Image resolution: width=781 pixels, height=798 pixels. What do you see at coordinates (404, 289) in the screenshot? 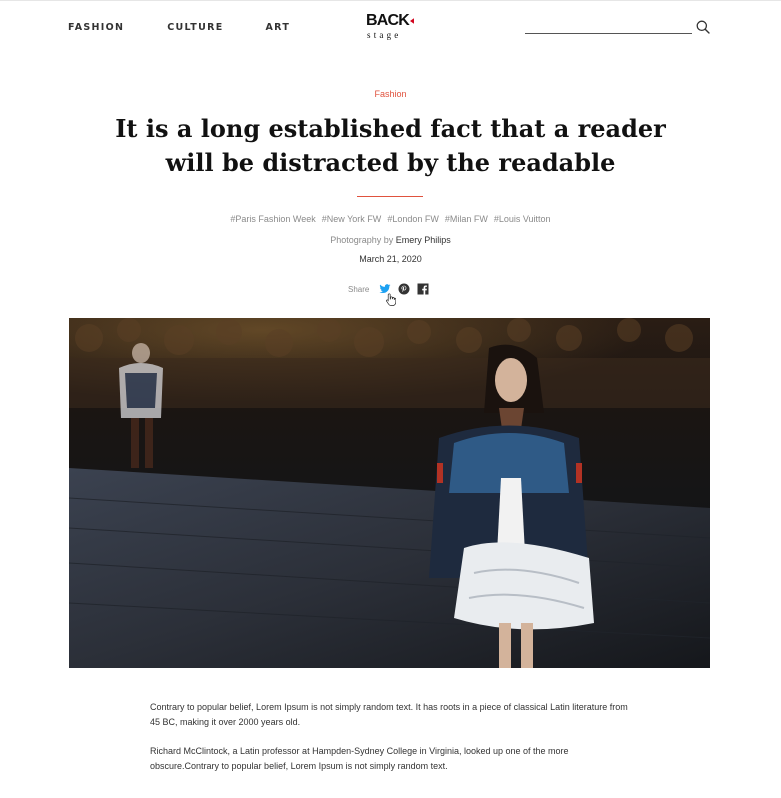
I see `pinterest-icon` at bounding box center [404, 289].